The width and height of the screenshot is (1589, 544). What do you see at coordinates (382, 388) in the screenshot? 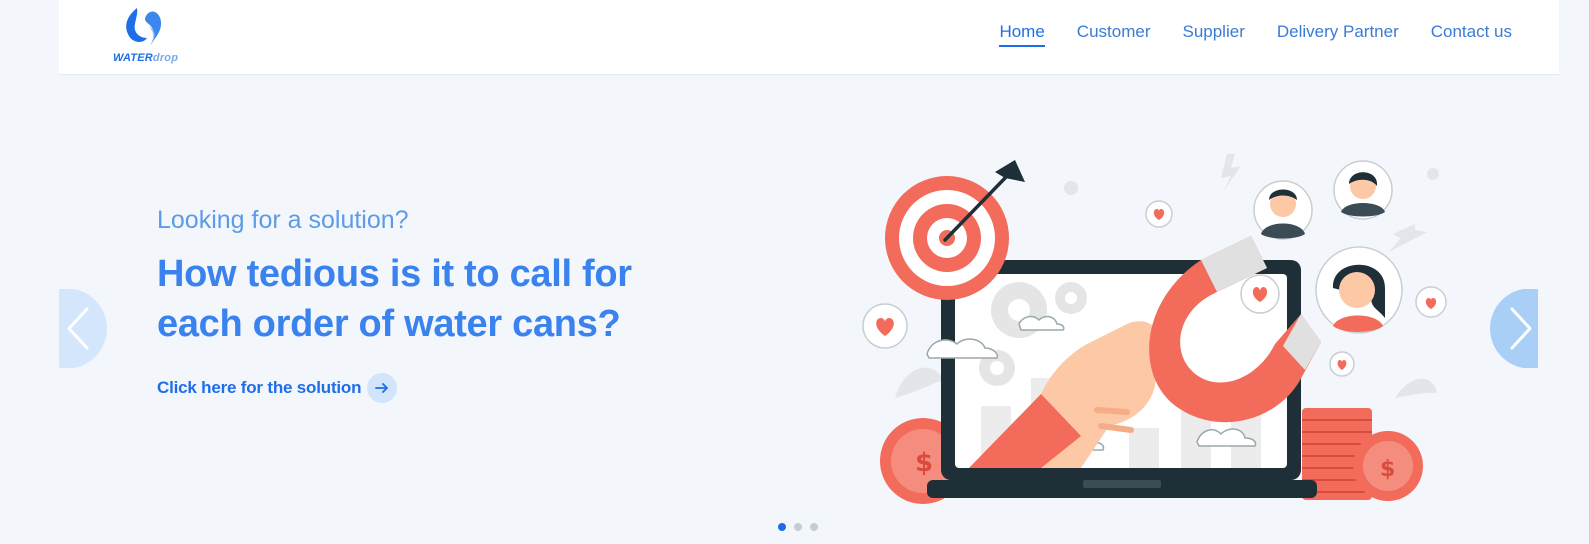
I see `arrow-right-icon` at bounding box center [382, 388].